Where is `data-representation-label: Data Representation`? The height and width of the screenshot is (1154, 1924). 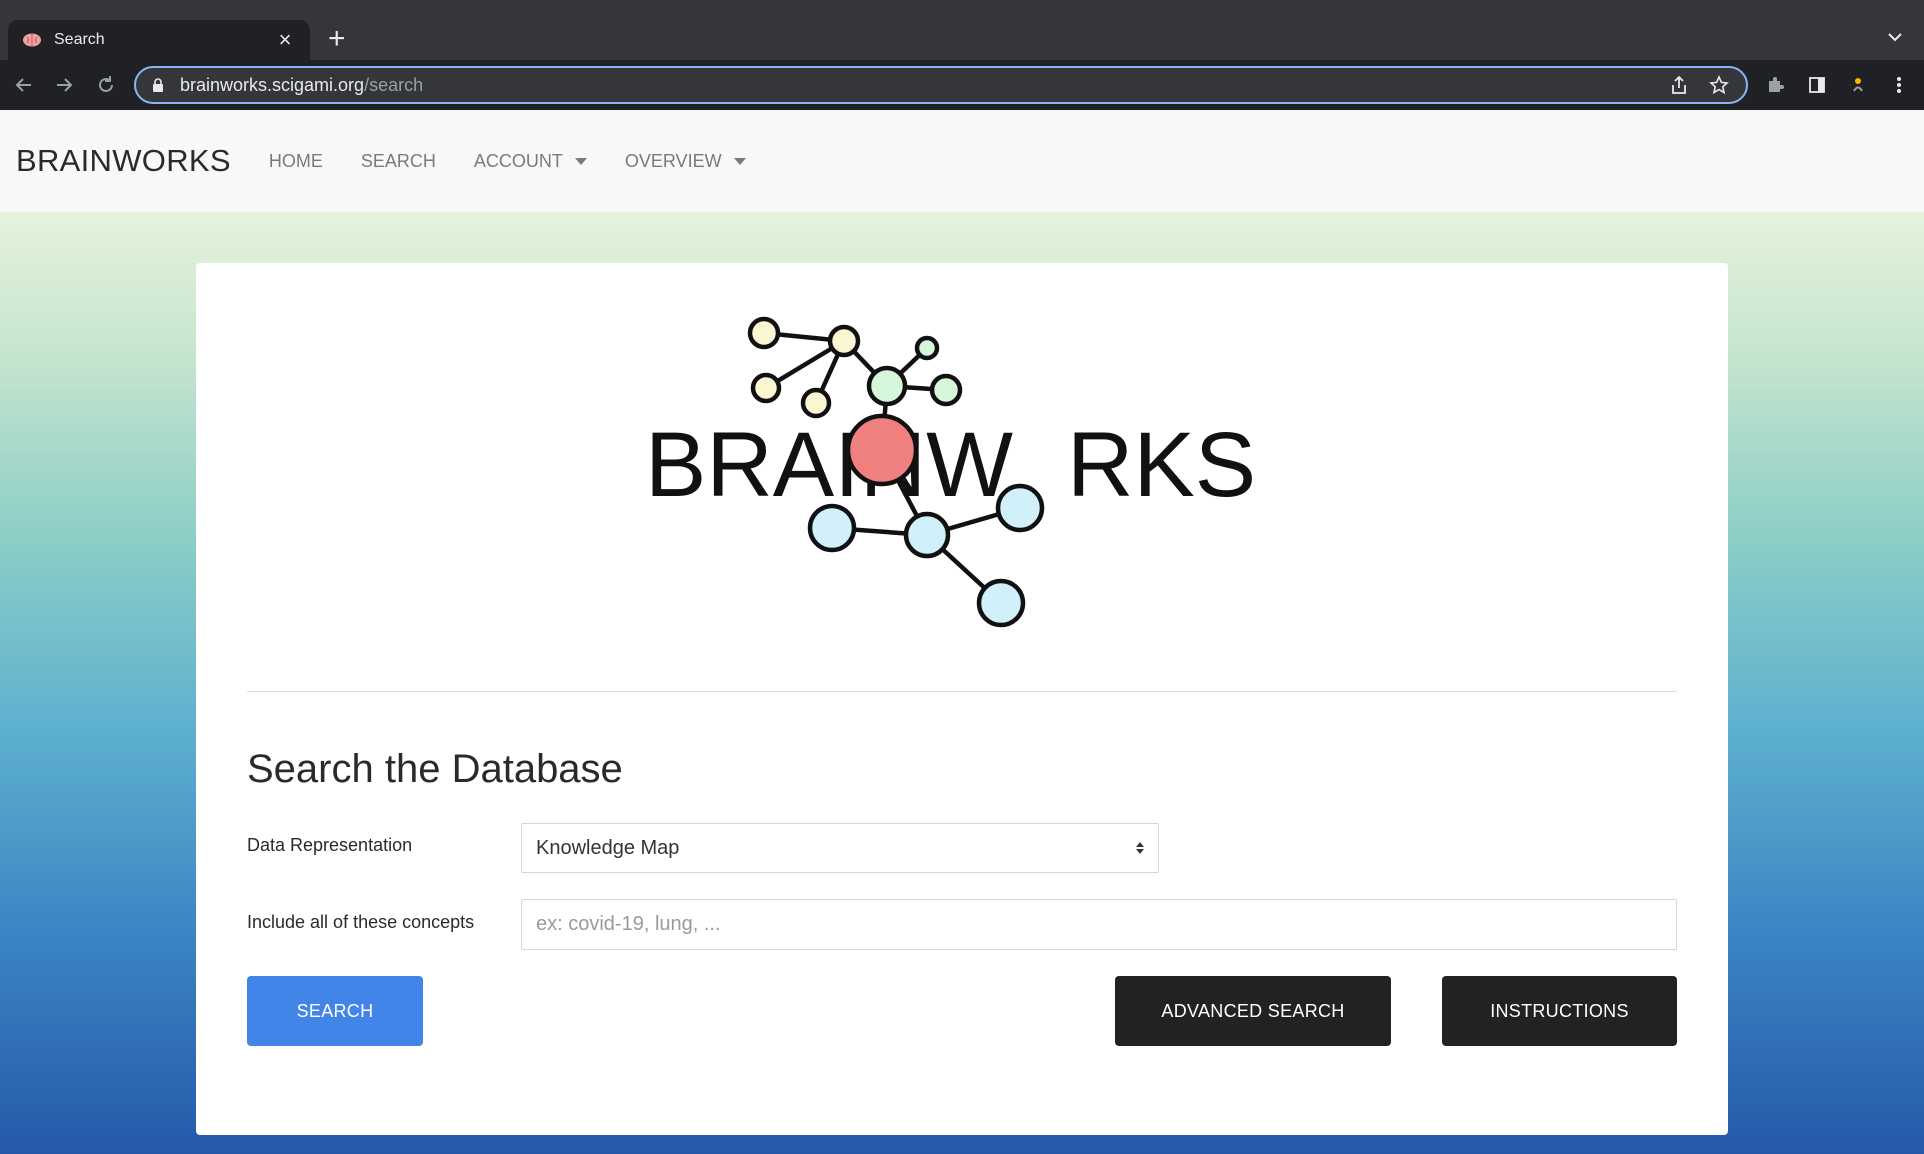
data-representation-label: Data Representation is located at coordinates (330, 845).